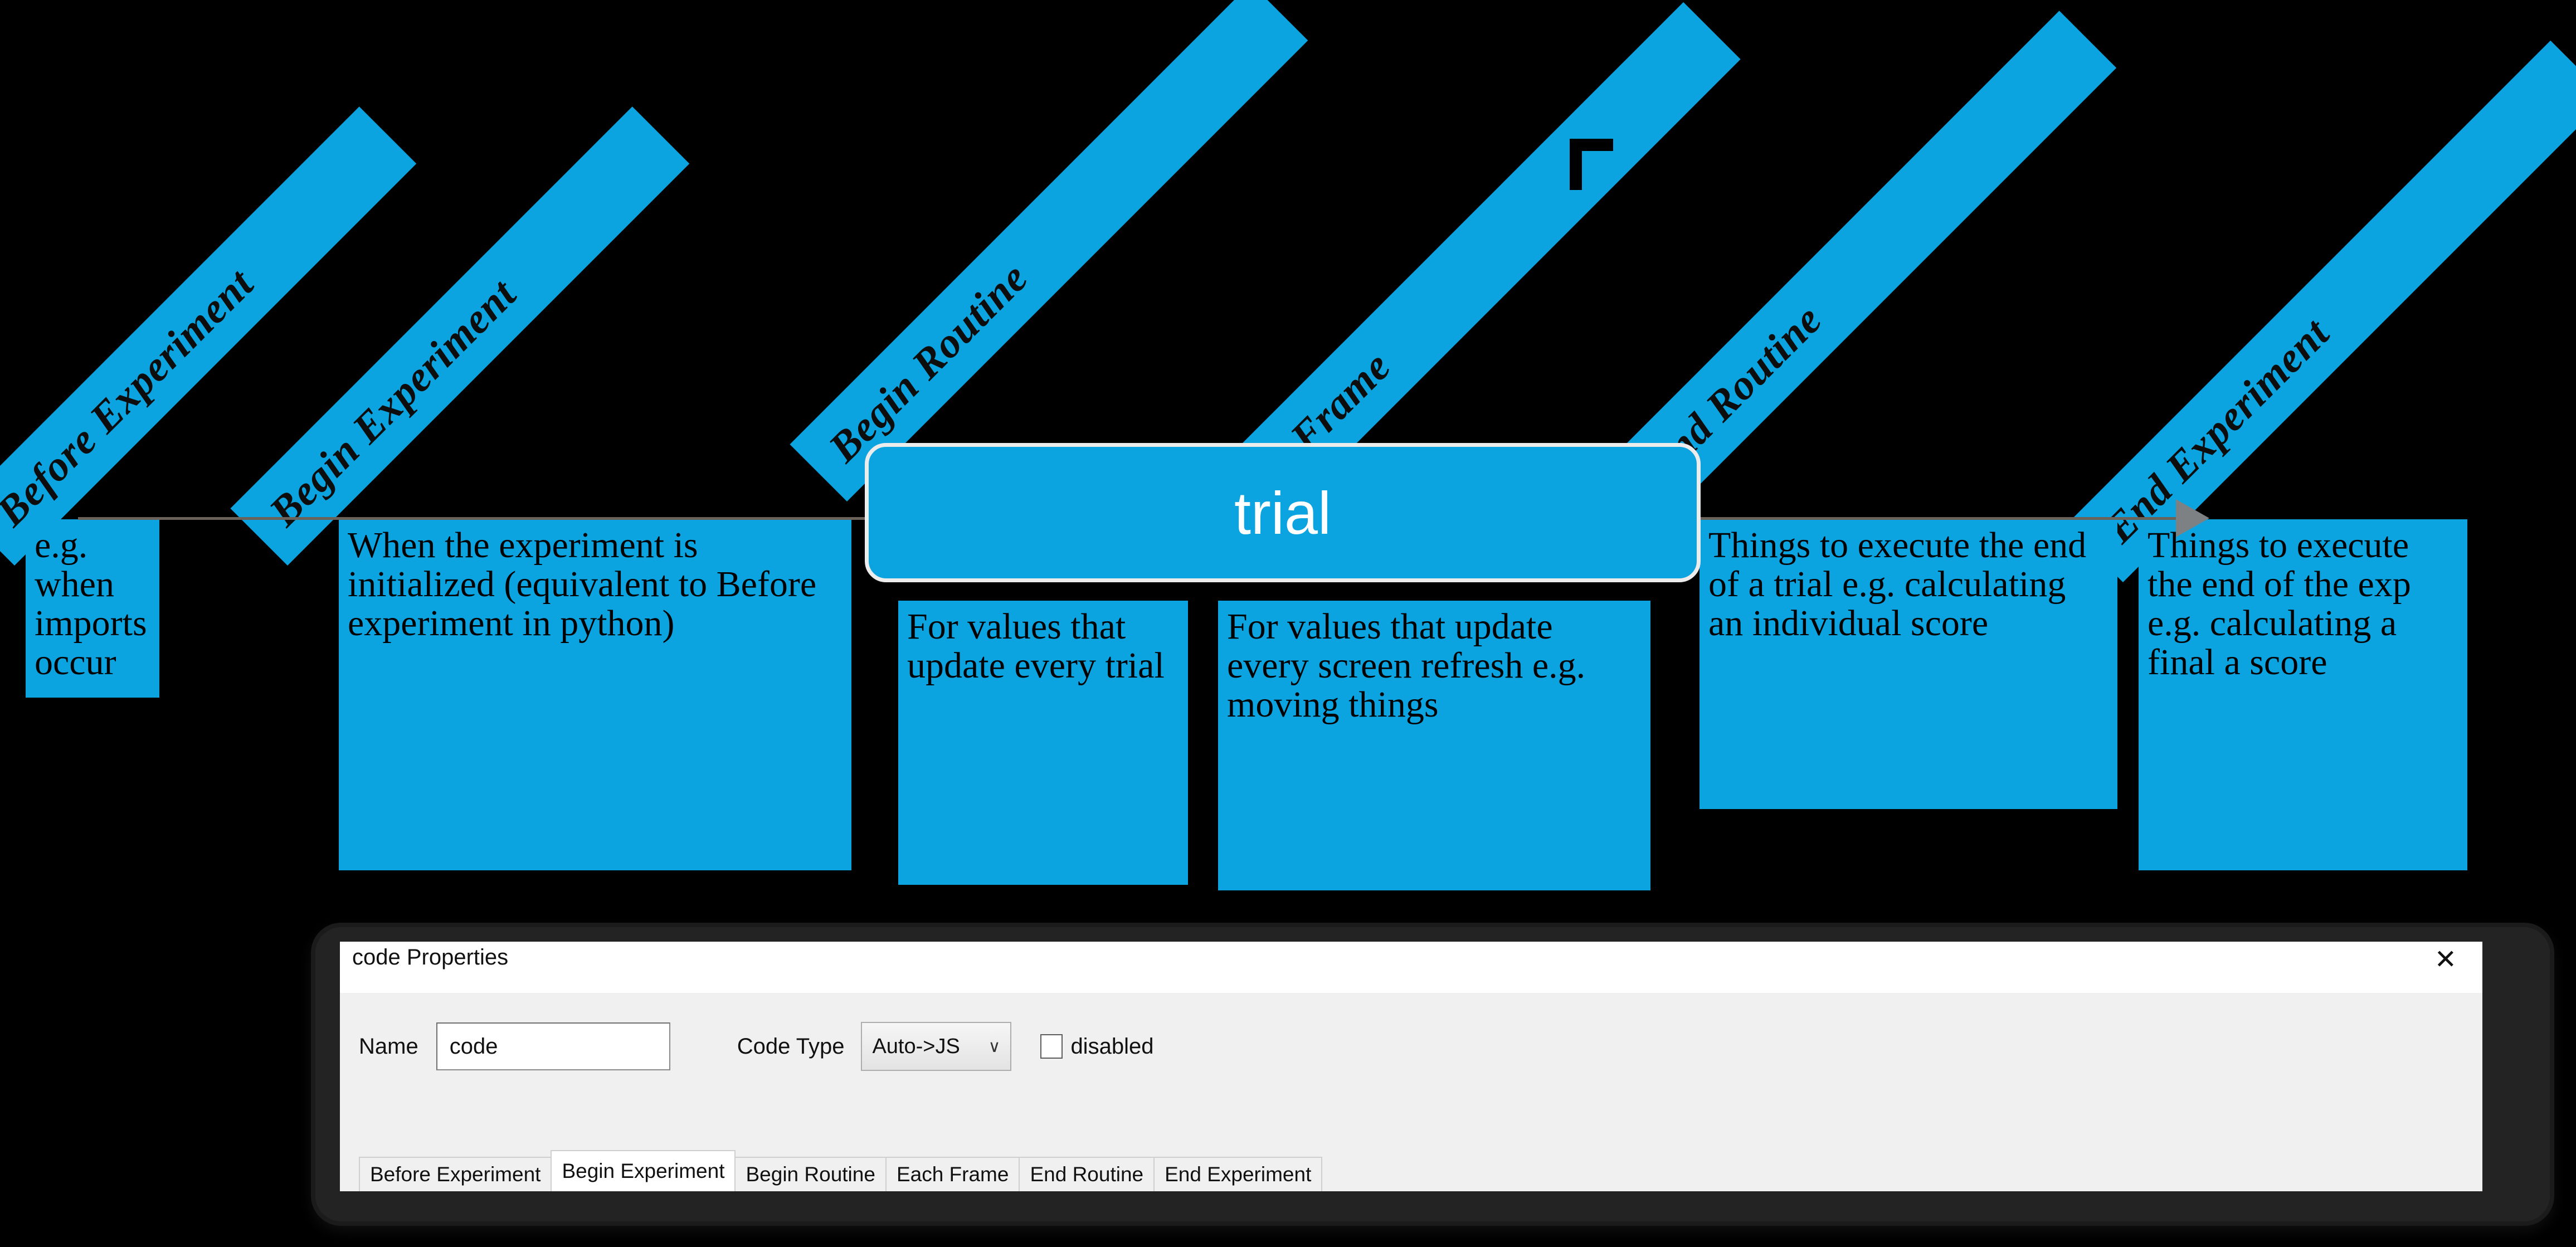  I want to click on disabled-checkbox: disabled, so click(1096, 1046).